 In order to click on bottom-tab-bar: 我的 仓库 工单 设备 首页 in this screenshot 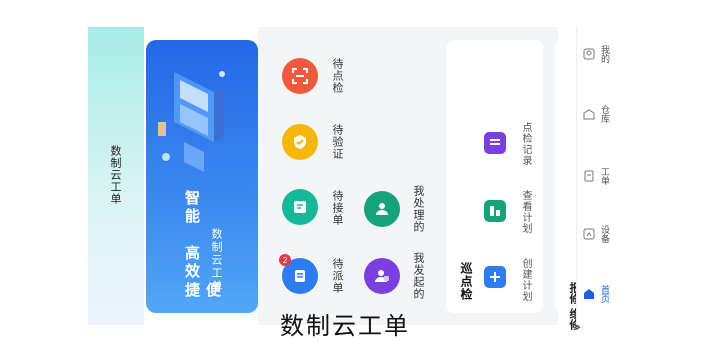, I will do `click(596, 176)`.